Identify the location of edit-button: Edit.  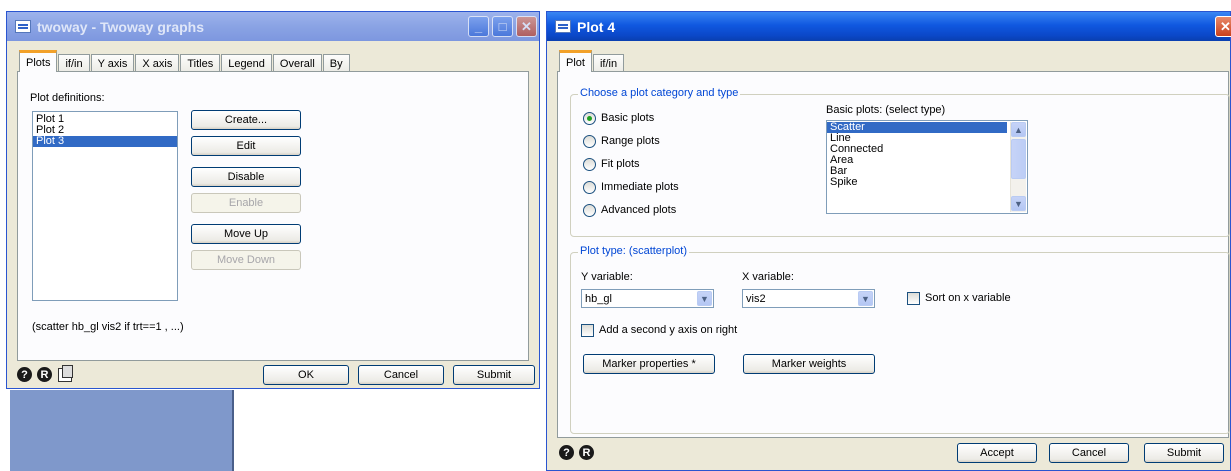
(246, 146).